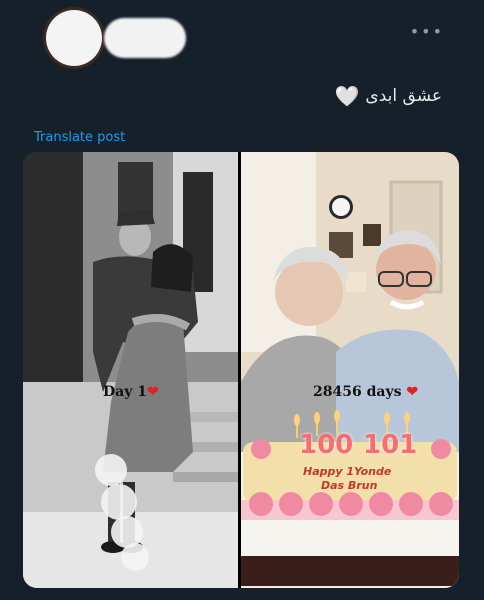 Image resolution: width=484 pixels, height=600 pixels. What do you see at coordinates (347, 471) in the screenshot?
I see `cake-writing-line1: Happy 1Yonde` at bounding box center [347, 471].